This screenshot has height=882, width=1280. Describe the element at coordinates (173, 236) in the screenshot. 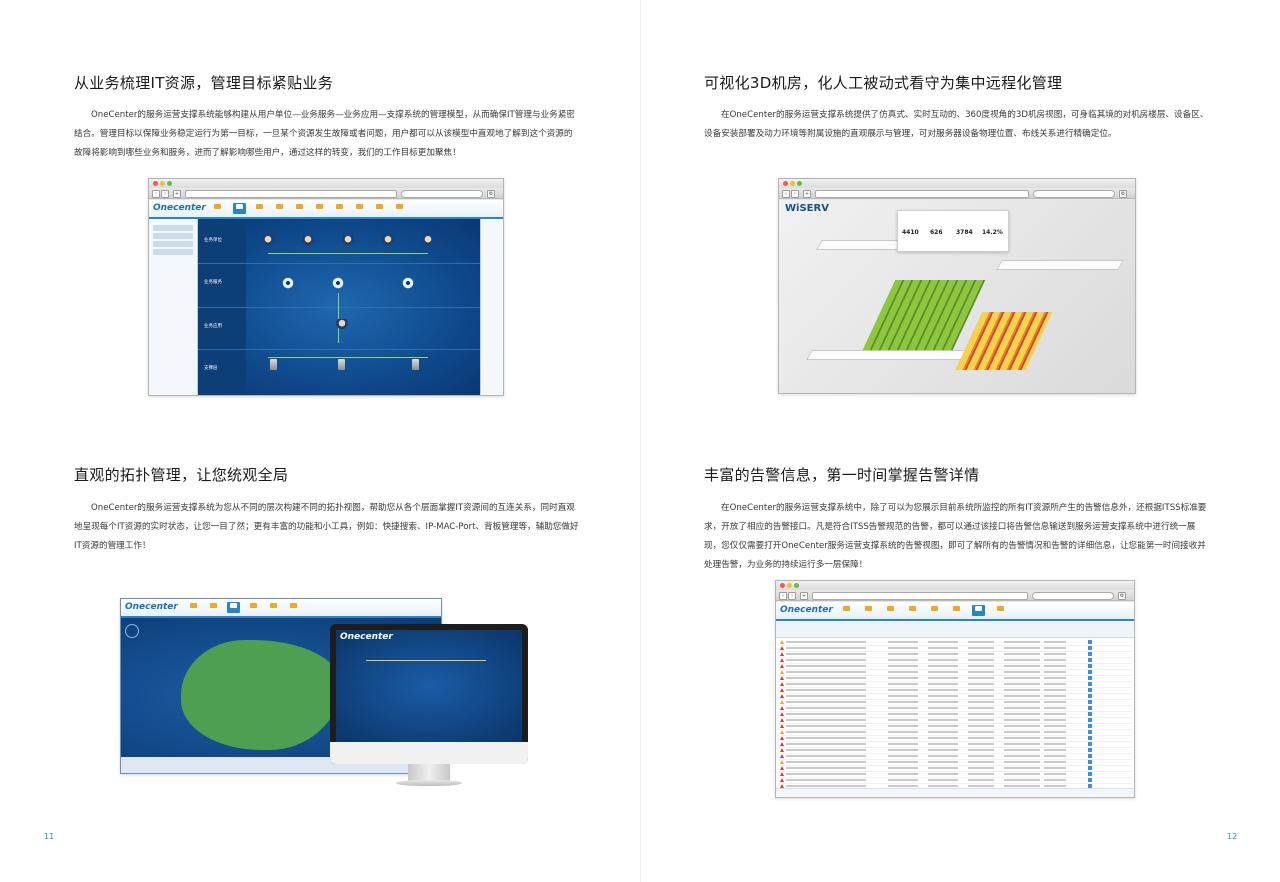

I see `tree-item` at that location.